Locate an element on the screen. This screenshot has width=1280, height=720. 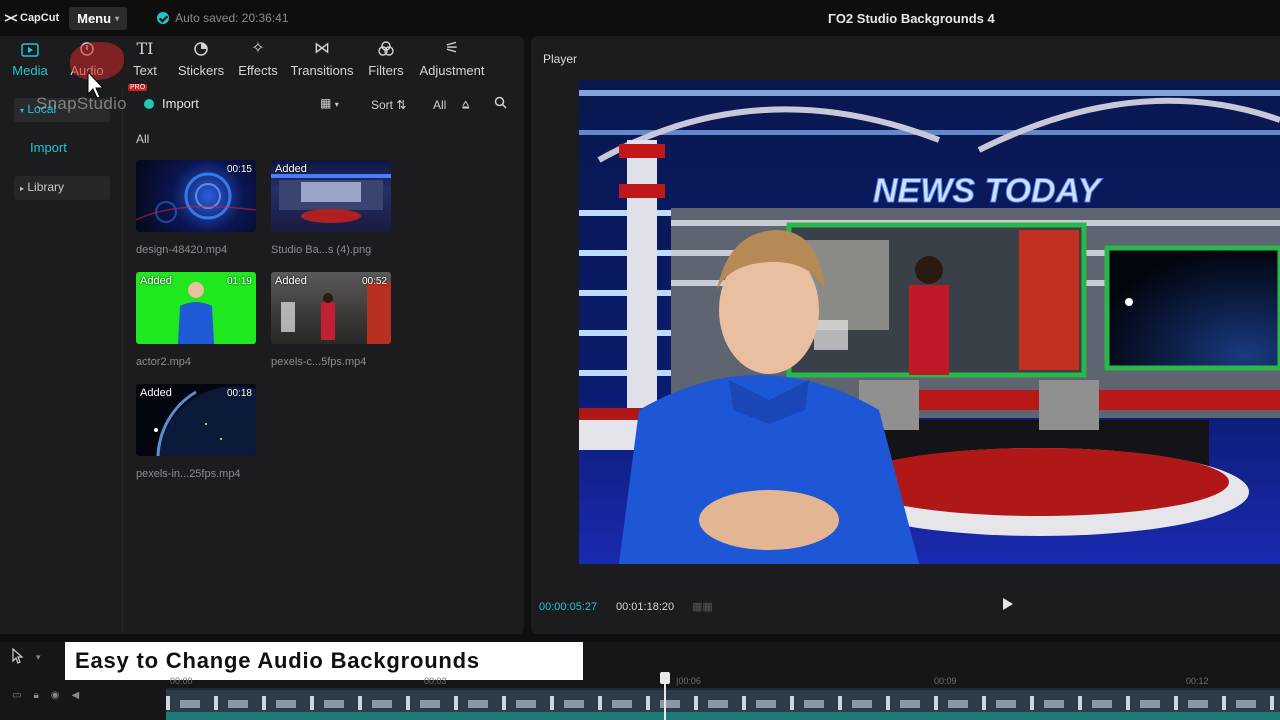
view-mode-button: ▦ ▾ is located at coordinates (329, 103).